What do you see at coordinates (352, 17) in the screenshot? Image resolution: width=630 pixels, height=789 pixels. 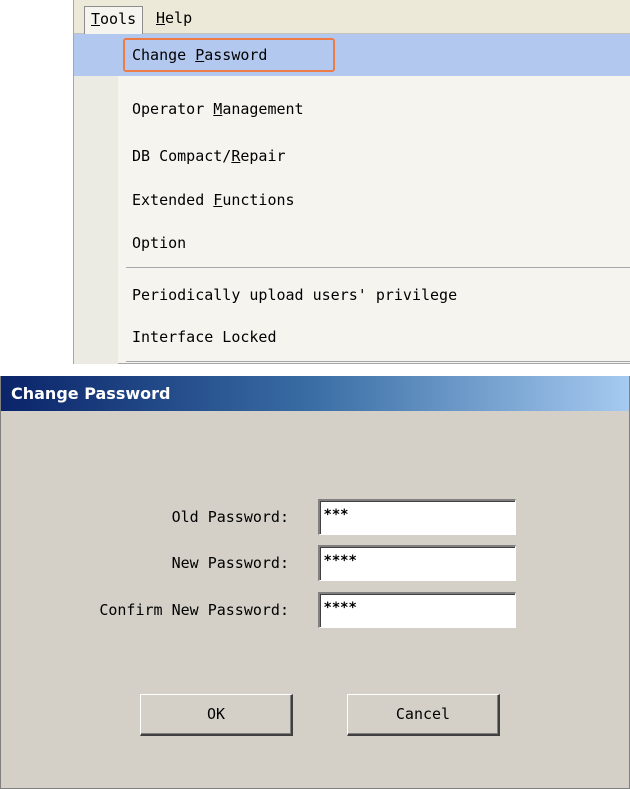 I see `menu-bar: Tools Help` at bounding box center [352, 17].